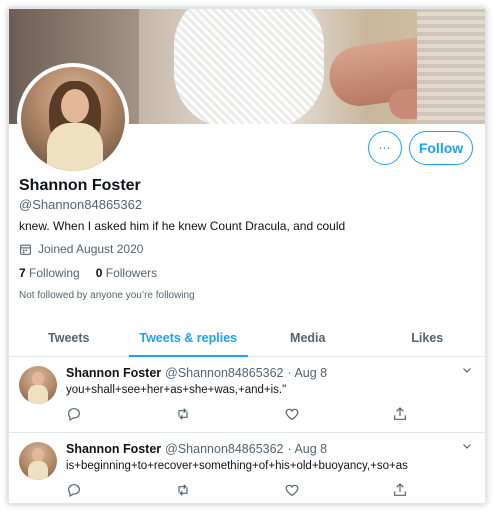 The height and width of the screenshot is (512, 494). Describe the element at coordinates (99, 273) in the screenshot. I see `followers-count: 0` at that location.